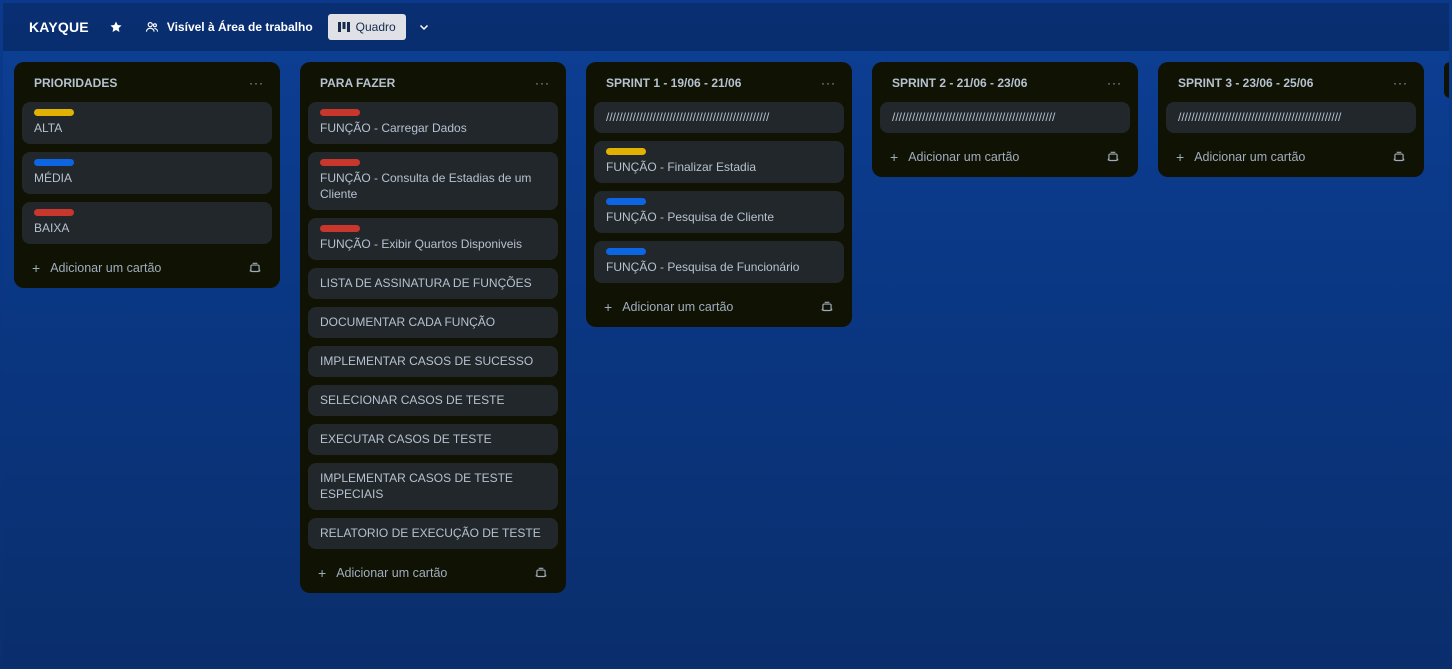 Image resolution: width=1452 pixels, height=669 pixels. Describe the element at coordinates (426, 283) in the screenshot. I see `card-title: LISTA DE ASSINATURA DE FUNÇÕES` at that location.